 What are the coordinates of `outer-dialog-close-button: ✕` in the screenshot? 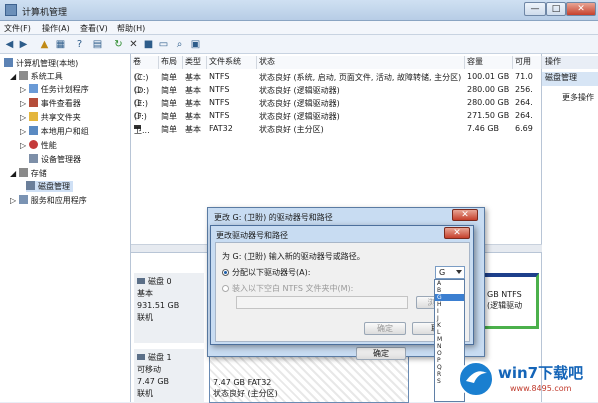 It's located at (465, 215).